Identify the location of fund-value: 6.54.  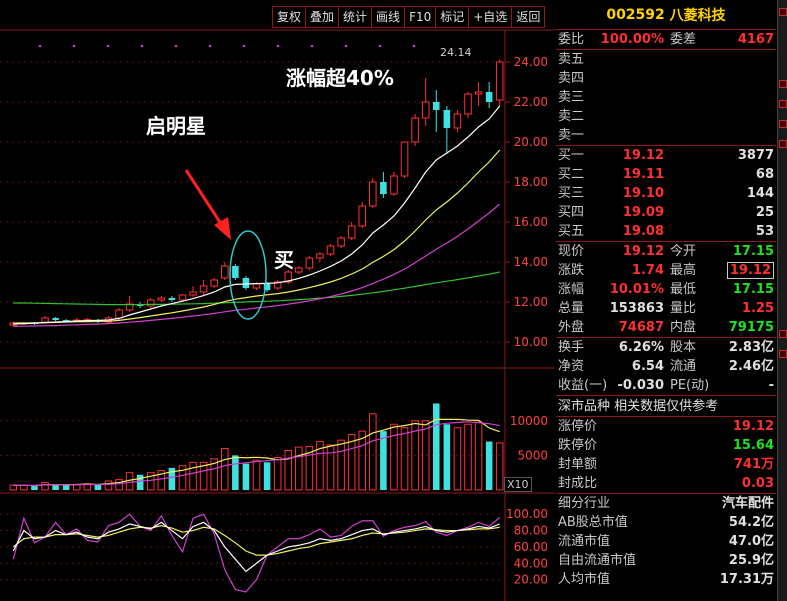
(647, 366).